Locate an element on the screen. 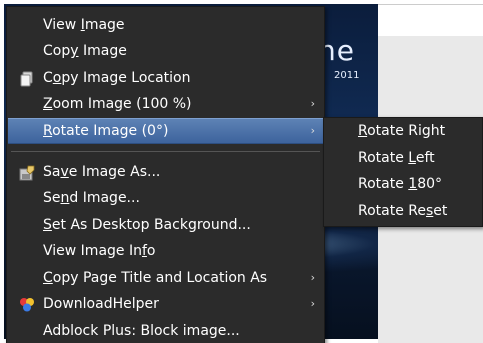 This screenshot has height=343, width=483. save-image-icon is located at coordinates (27, 172).